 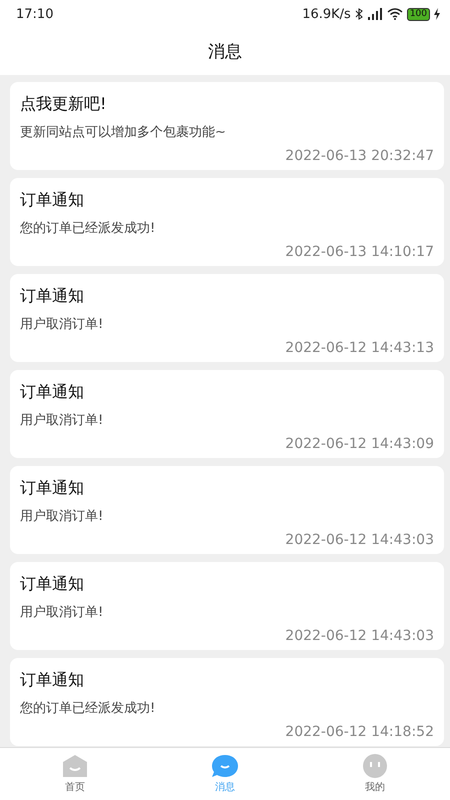 What do you see at coordinates (326, 14) in the screenshot?
I see `network-speed: 16.9K/s` at bounding box center [326, 14].